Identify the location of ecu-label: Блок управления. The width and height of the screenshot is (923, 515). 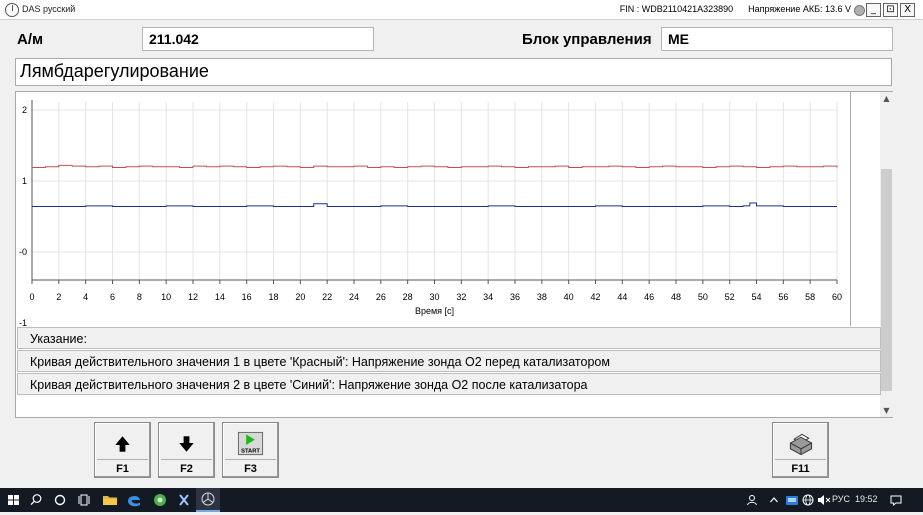
(587, 39).